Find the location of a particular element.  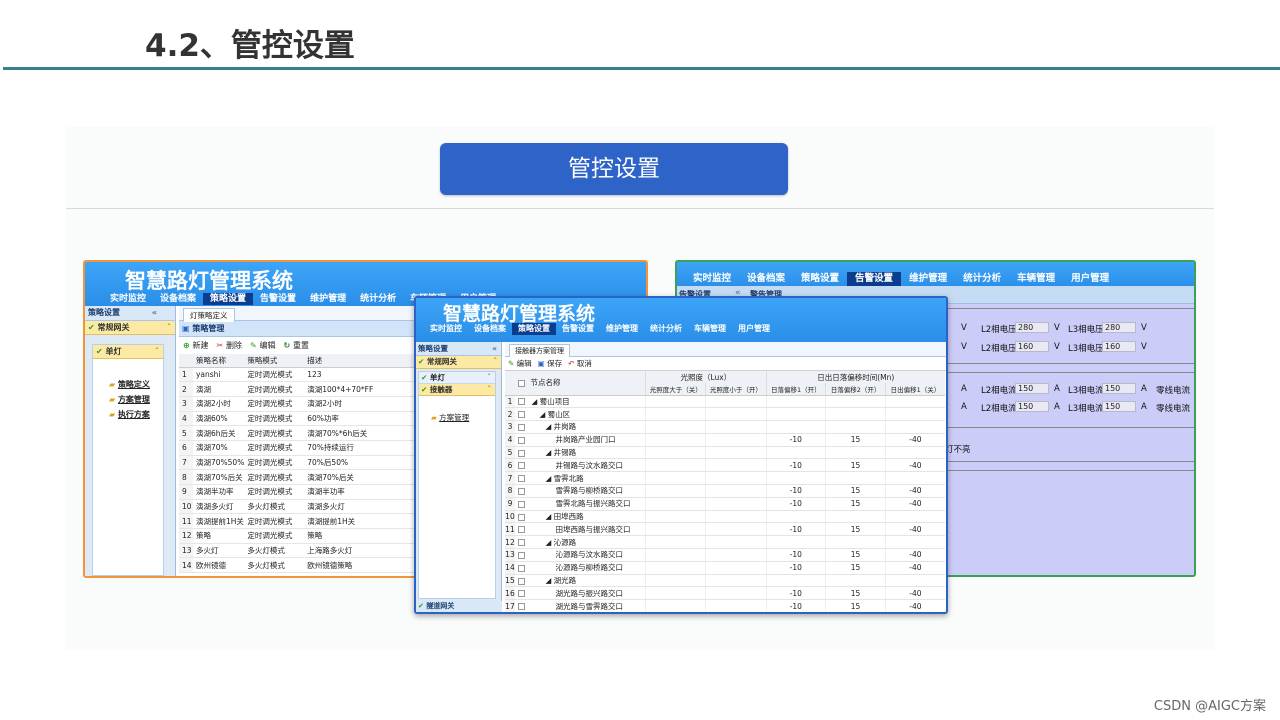

table-row: 12 策略 定时调光模式 策略 is located at coordinates (301, 536).